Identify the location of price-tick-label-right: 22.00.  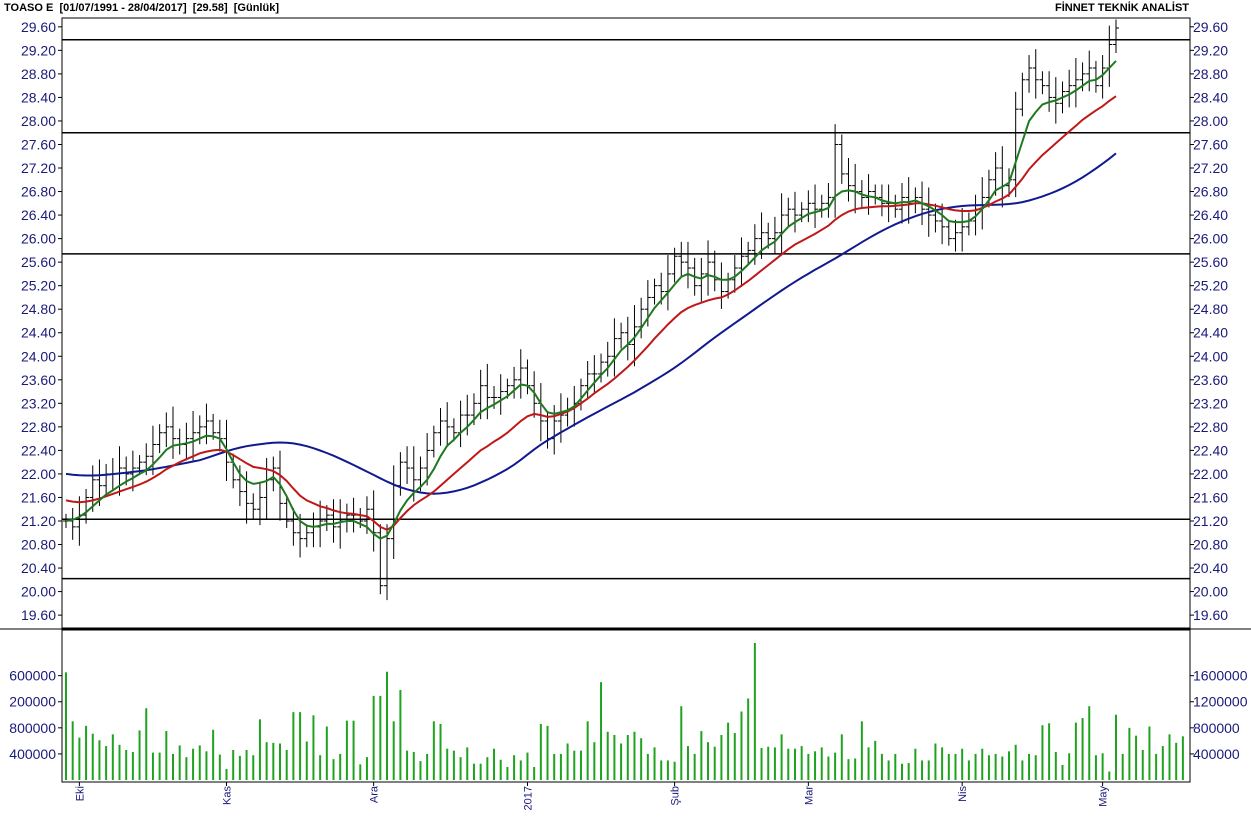
(1210, 474).